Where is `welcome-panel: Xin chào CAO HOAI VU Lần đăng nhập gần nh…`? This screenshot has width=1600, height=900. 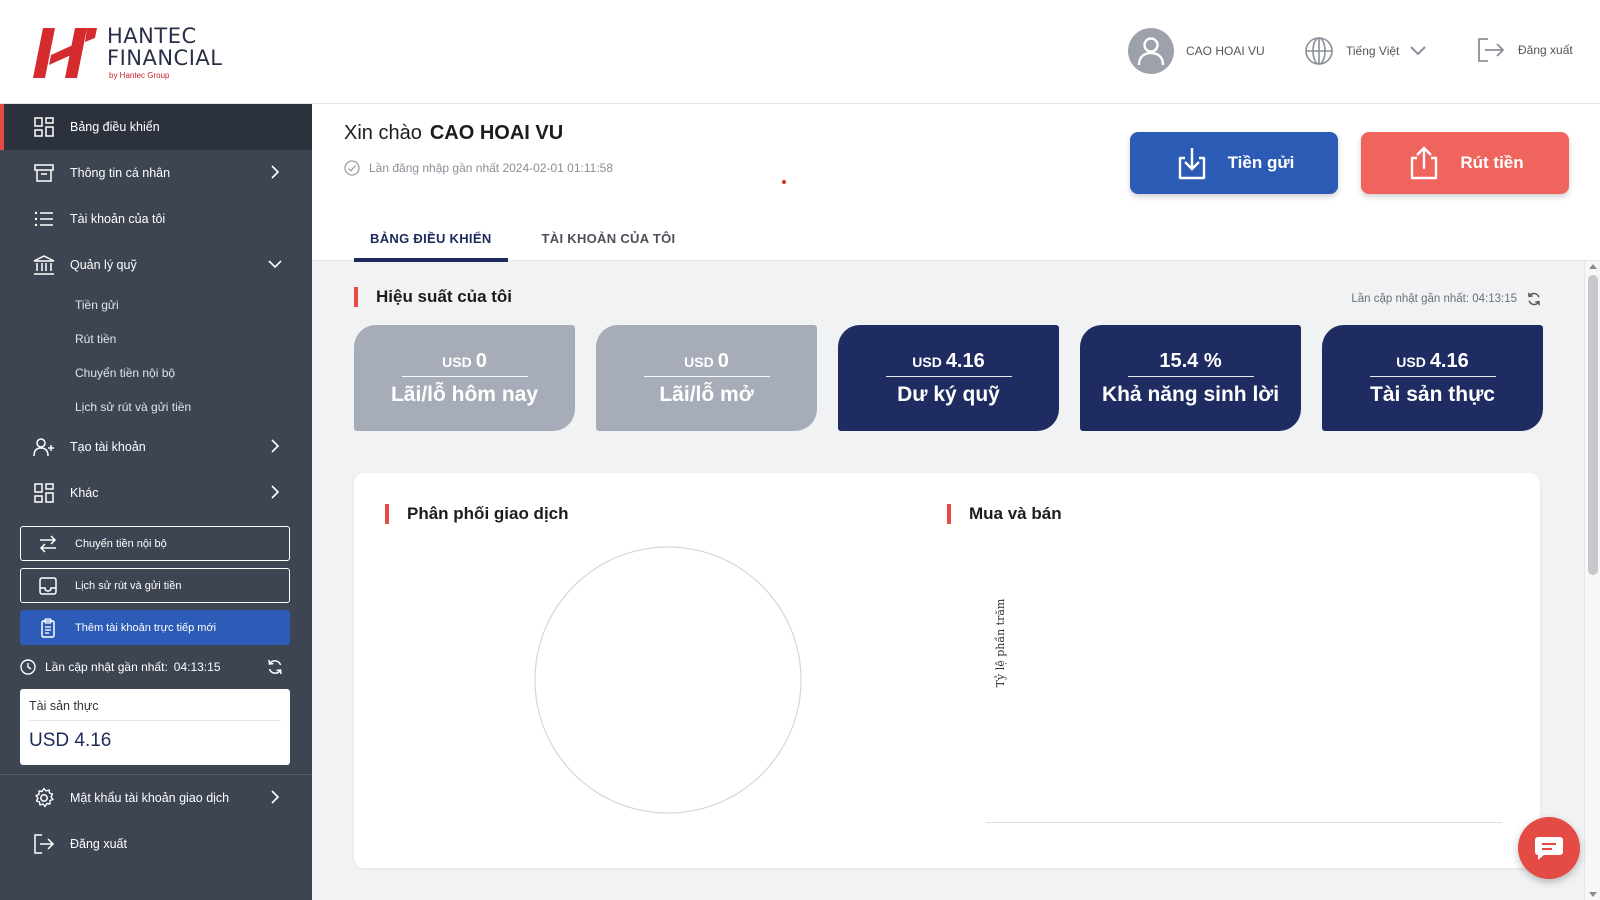
welcome-panel: Xin chào CAO HOAI VU Lần đăng nhập gần nh… is located at coordinates (956, 183).